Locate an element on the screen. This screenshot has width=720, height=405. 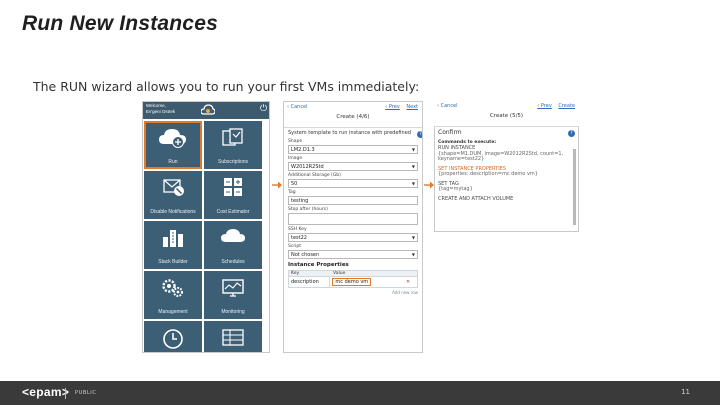
tile-monitoring-label: Monitoring is located at coordinates (233, 312).